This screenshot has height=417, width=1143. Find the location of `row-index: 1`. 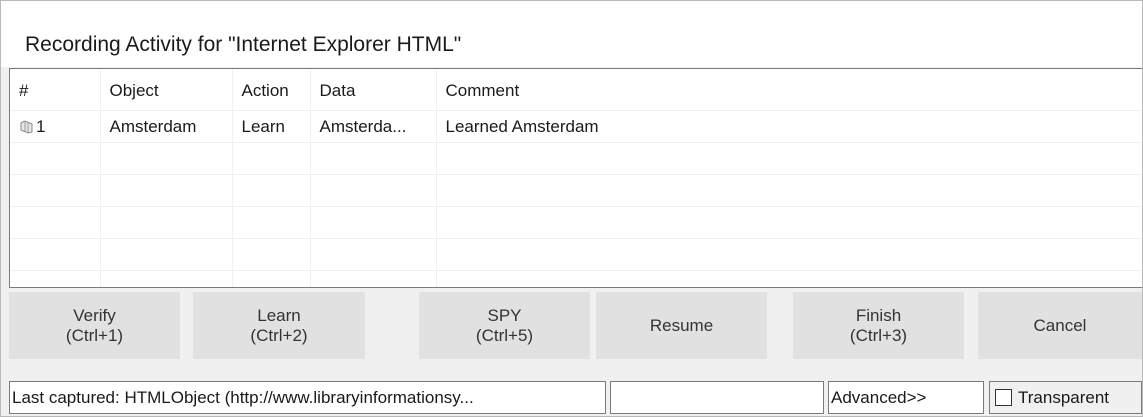

row-index: 1 is located at coordinates (41, 126).